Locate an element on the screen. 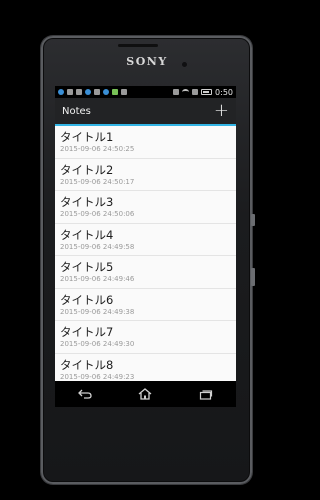 The width and height of the screenshot is (320, 500). home-button is located at coordinates (145, 394).